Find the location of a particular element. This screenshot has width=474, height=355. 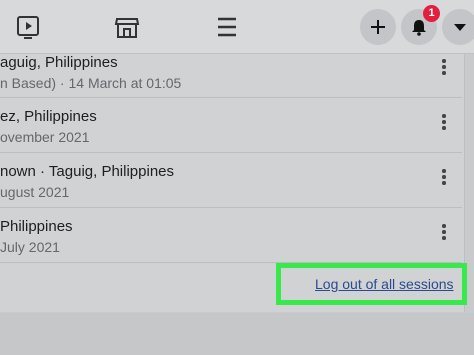

session-detail: July 2021 is located at coordinates (30, 247).